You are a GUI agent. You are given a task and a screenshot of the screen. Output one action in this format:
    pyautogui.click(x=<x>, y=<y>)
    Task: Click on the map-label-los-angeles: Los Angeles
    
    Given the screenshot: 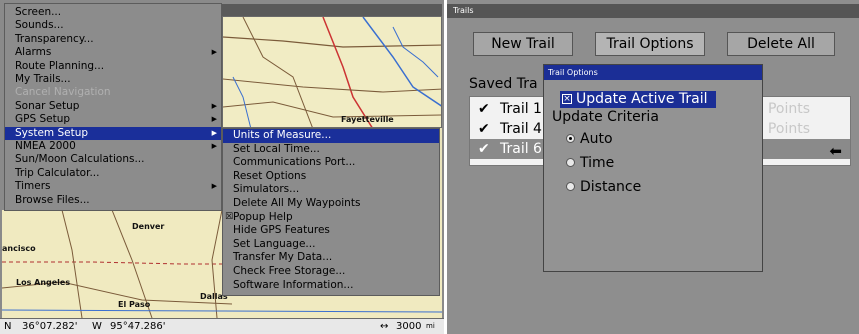 What is the action you would take?
    pyautogui.click(x=43, y=282)
    